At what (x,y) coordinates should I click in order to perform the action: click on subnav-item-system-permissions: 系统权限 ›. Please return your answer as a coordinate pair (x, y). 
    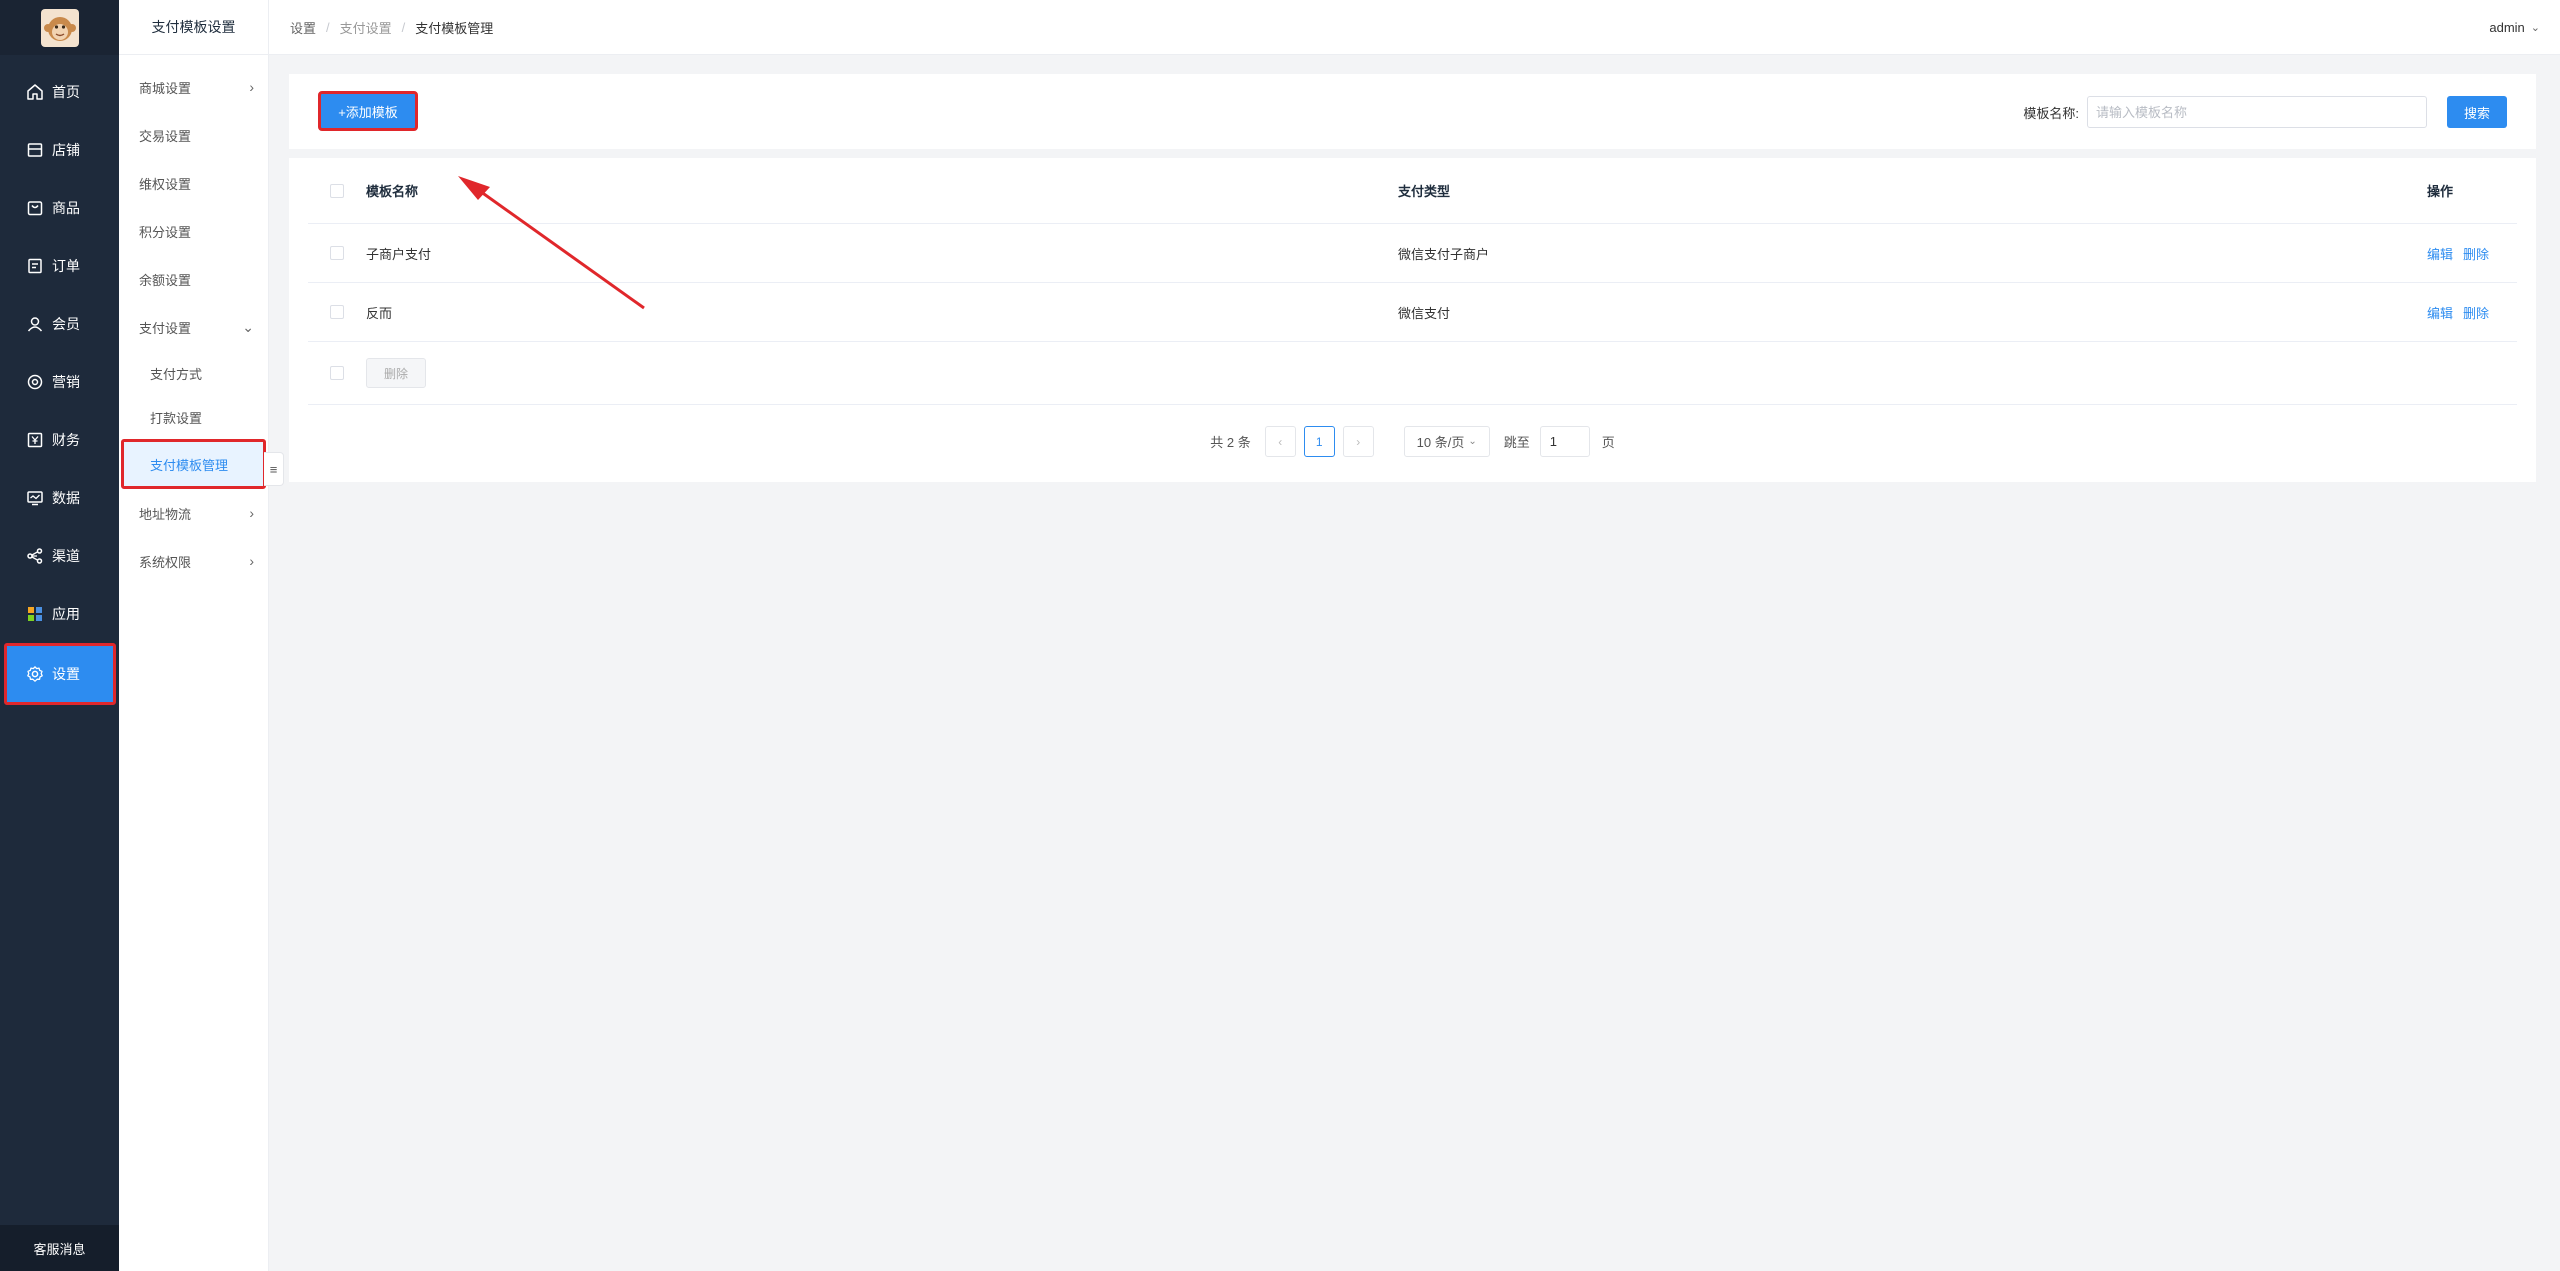
    Looking at the image, I should click on (193, 561).